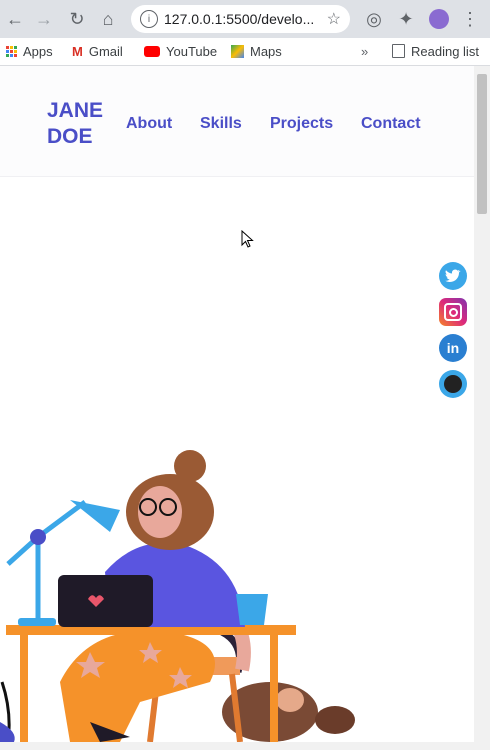  Describe the element at coordinates (44, 19) in the screenshot. I see `forward-arrow-icon: →` at that location.